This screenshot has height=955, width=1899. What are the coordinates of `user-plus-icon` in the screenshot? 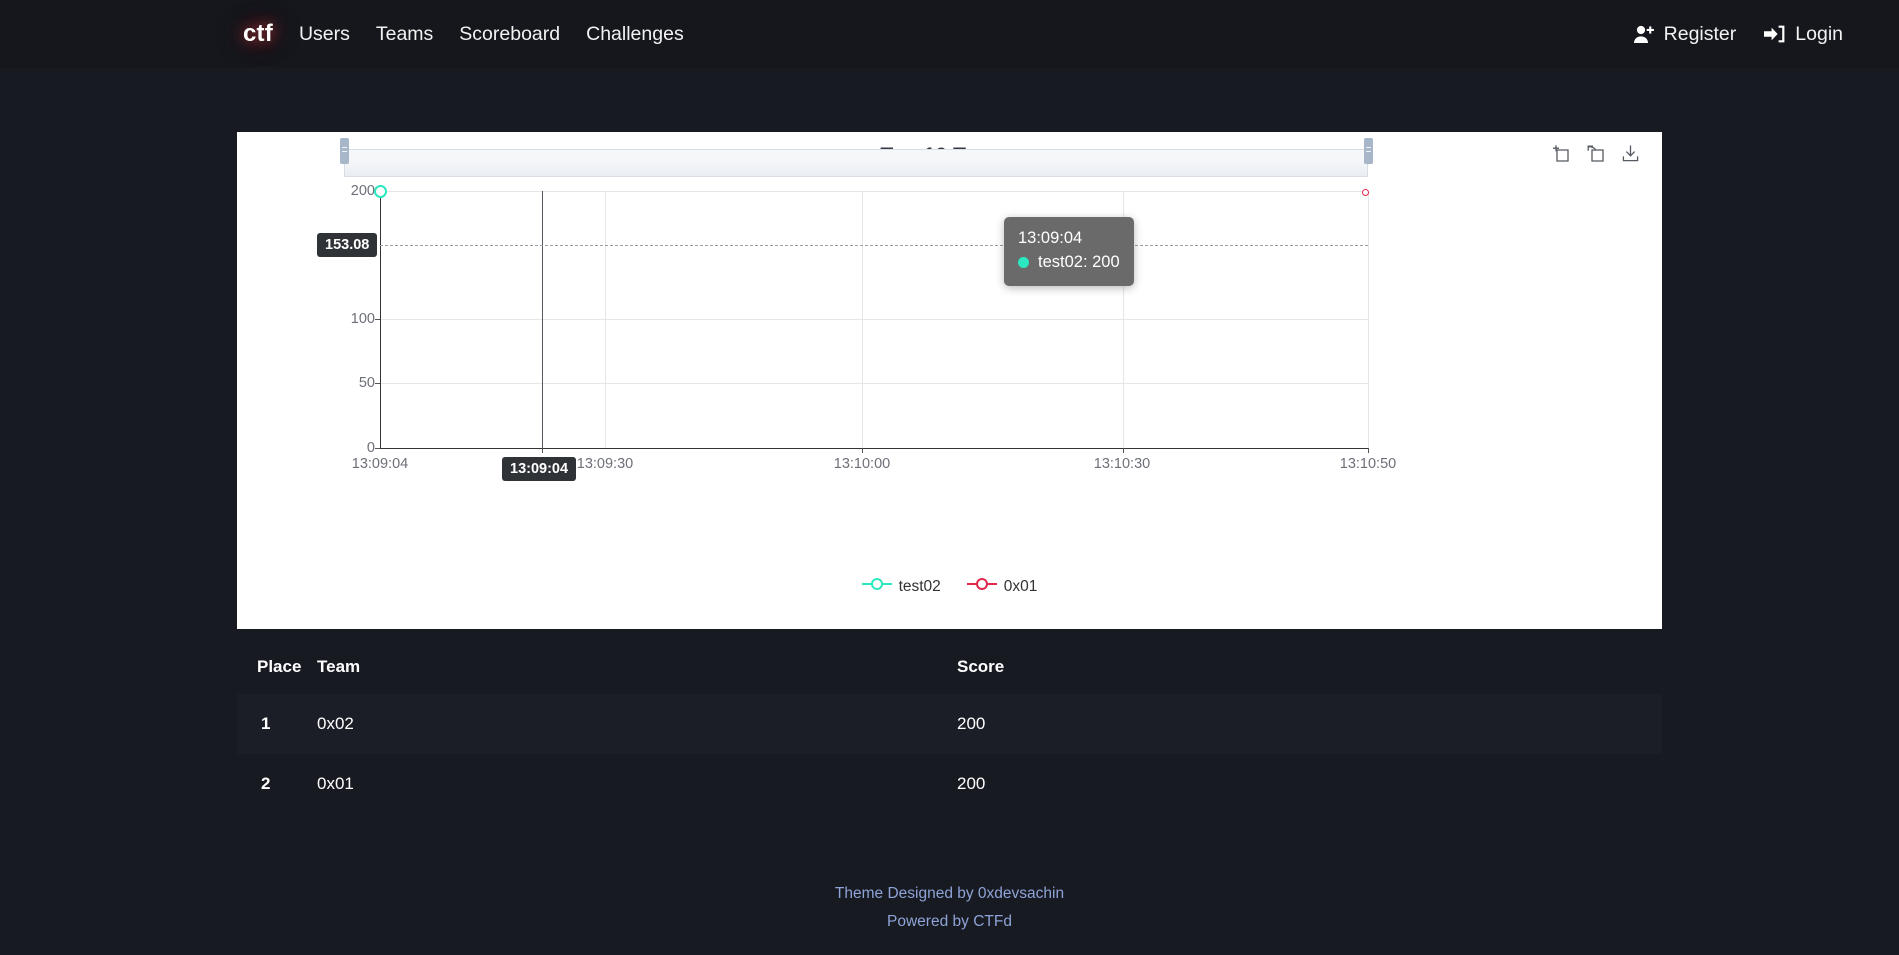 It's located at (1644, 34).